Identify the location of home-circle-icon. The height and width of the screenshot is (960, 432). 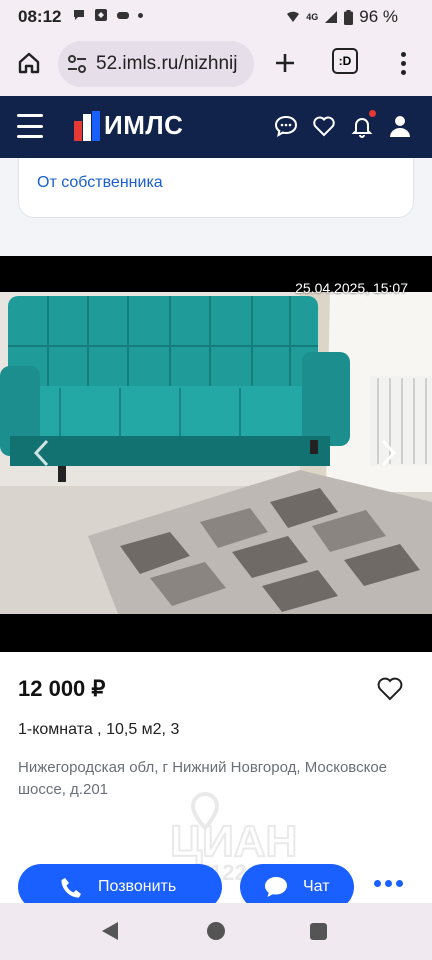
(216, 931).